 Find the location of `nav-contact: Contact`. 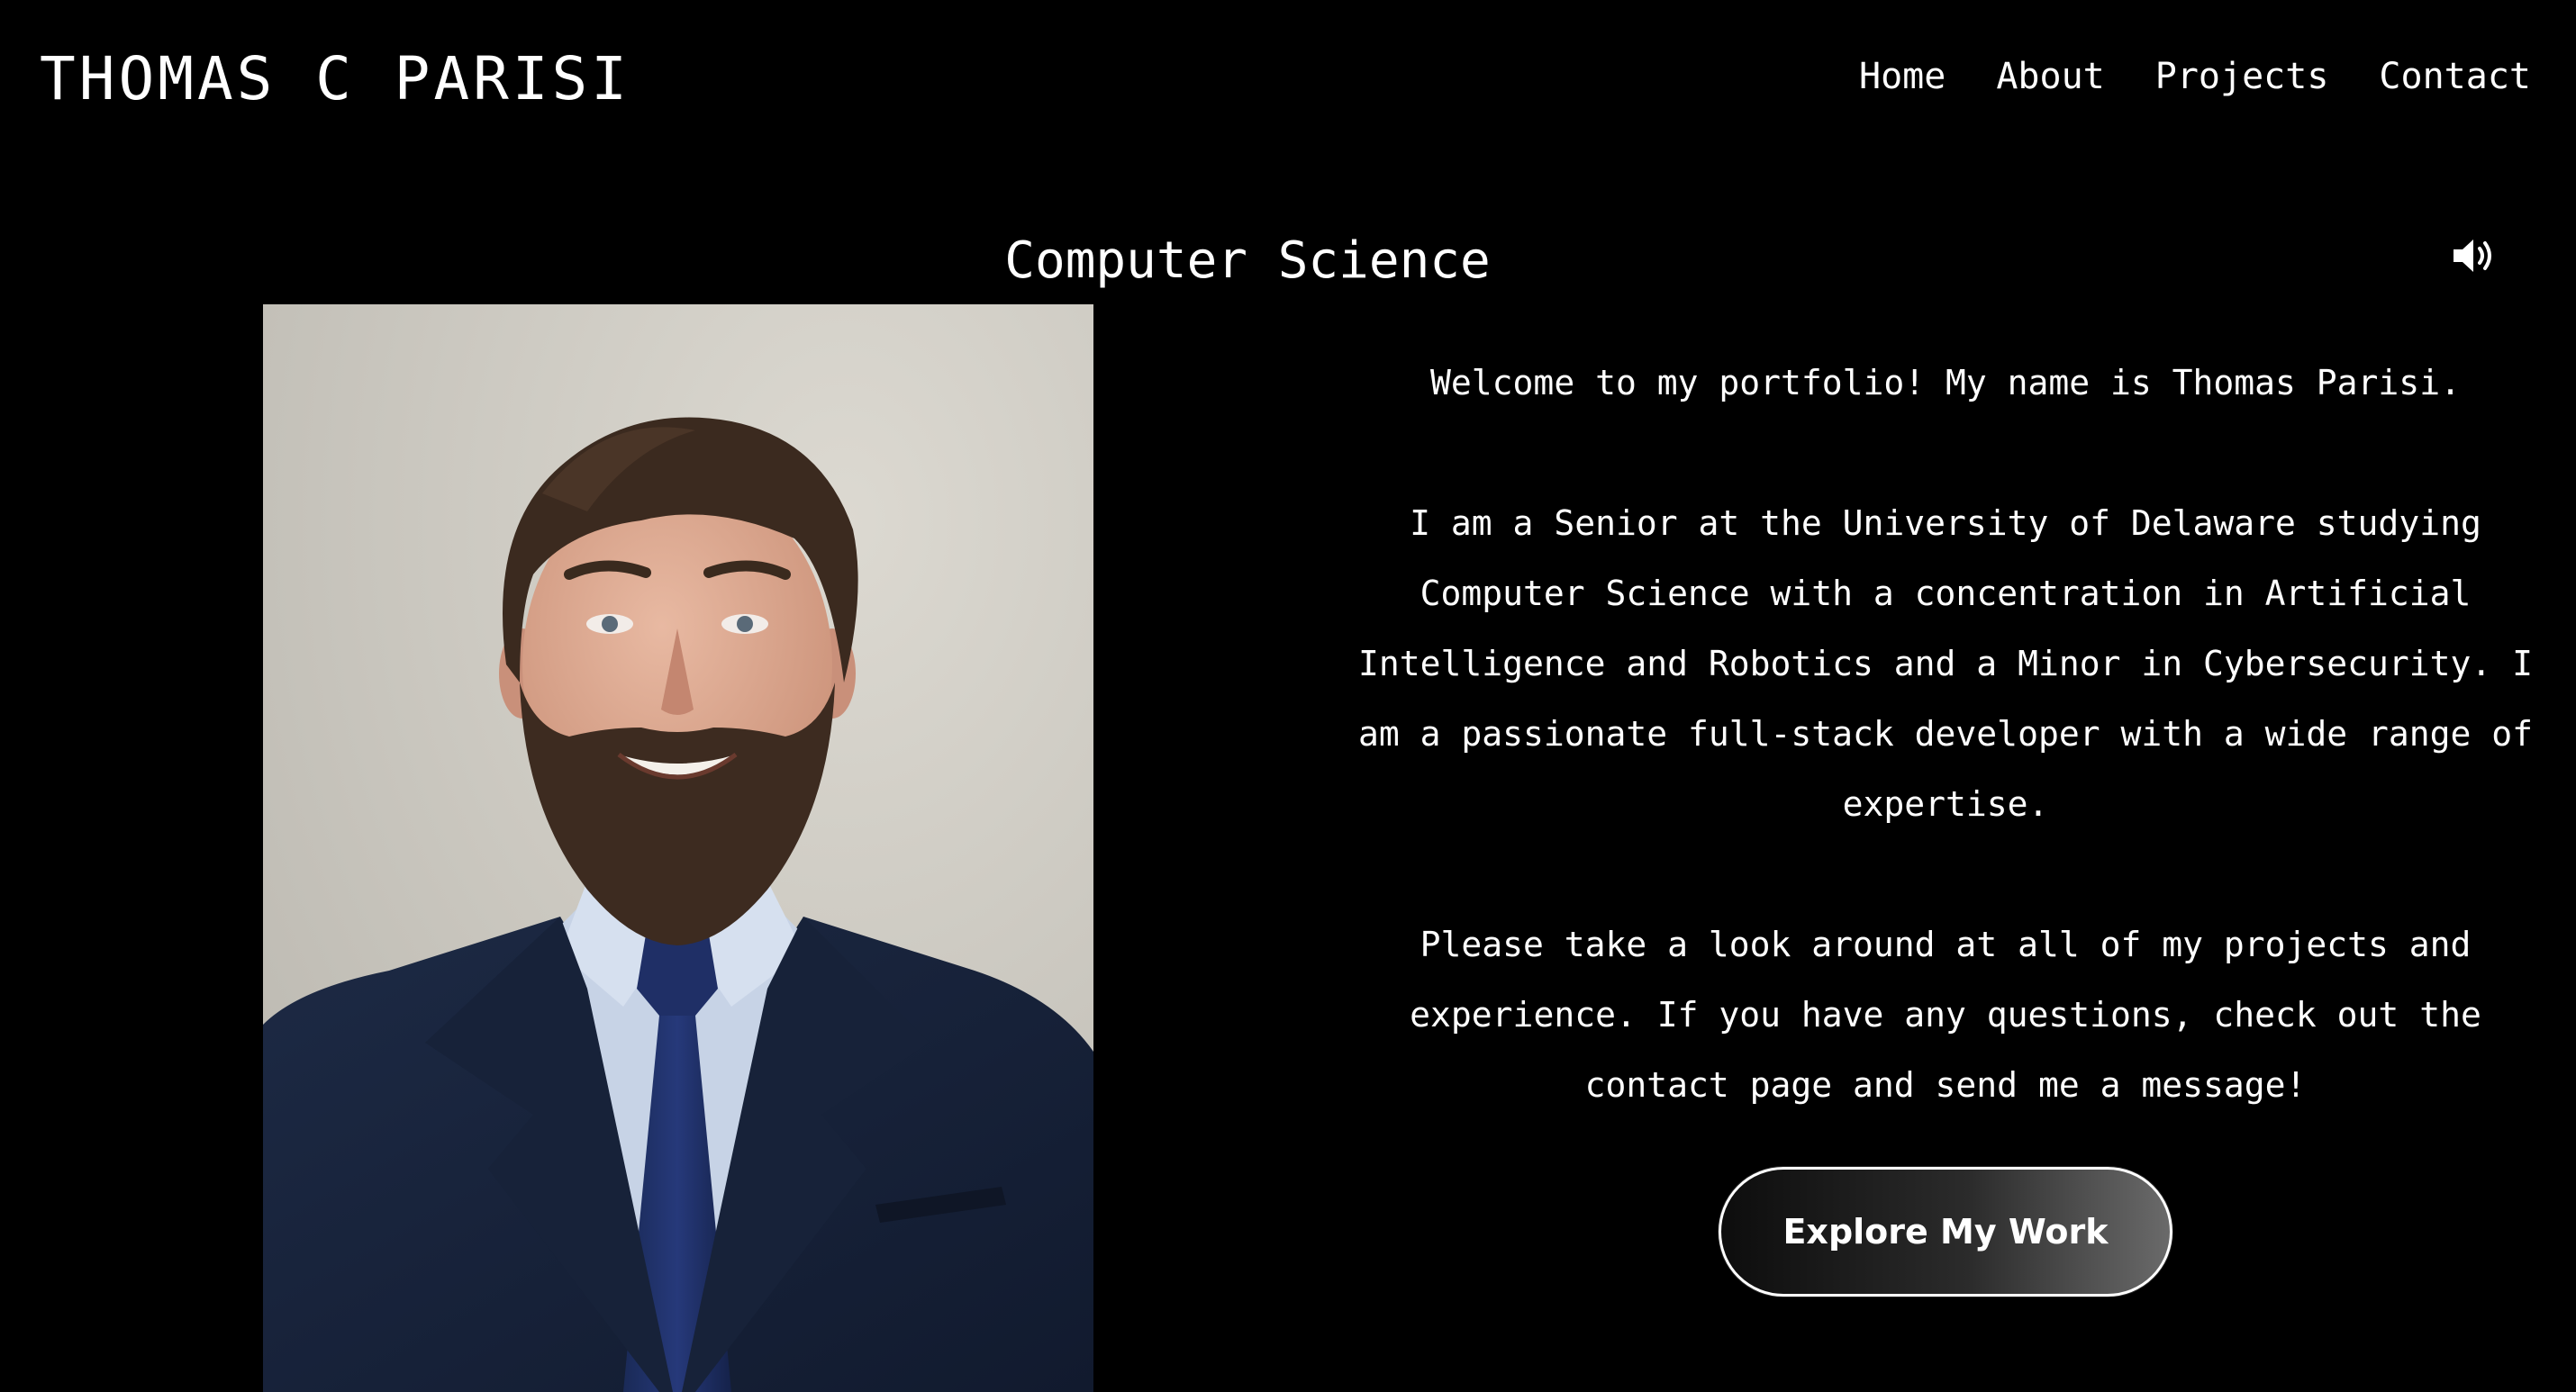

nav-contact: Contact is located at coordinates (2455, 76).